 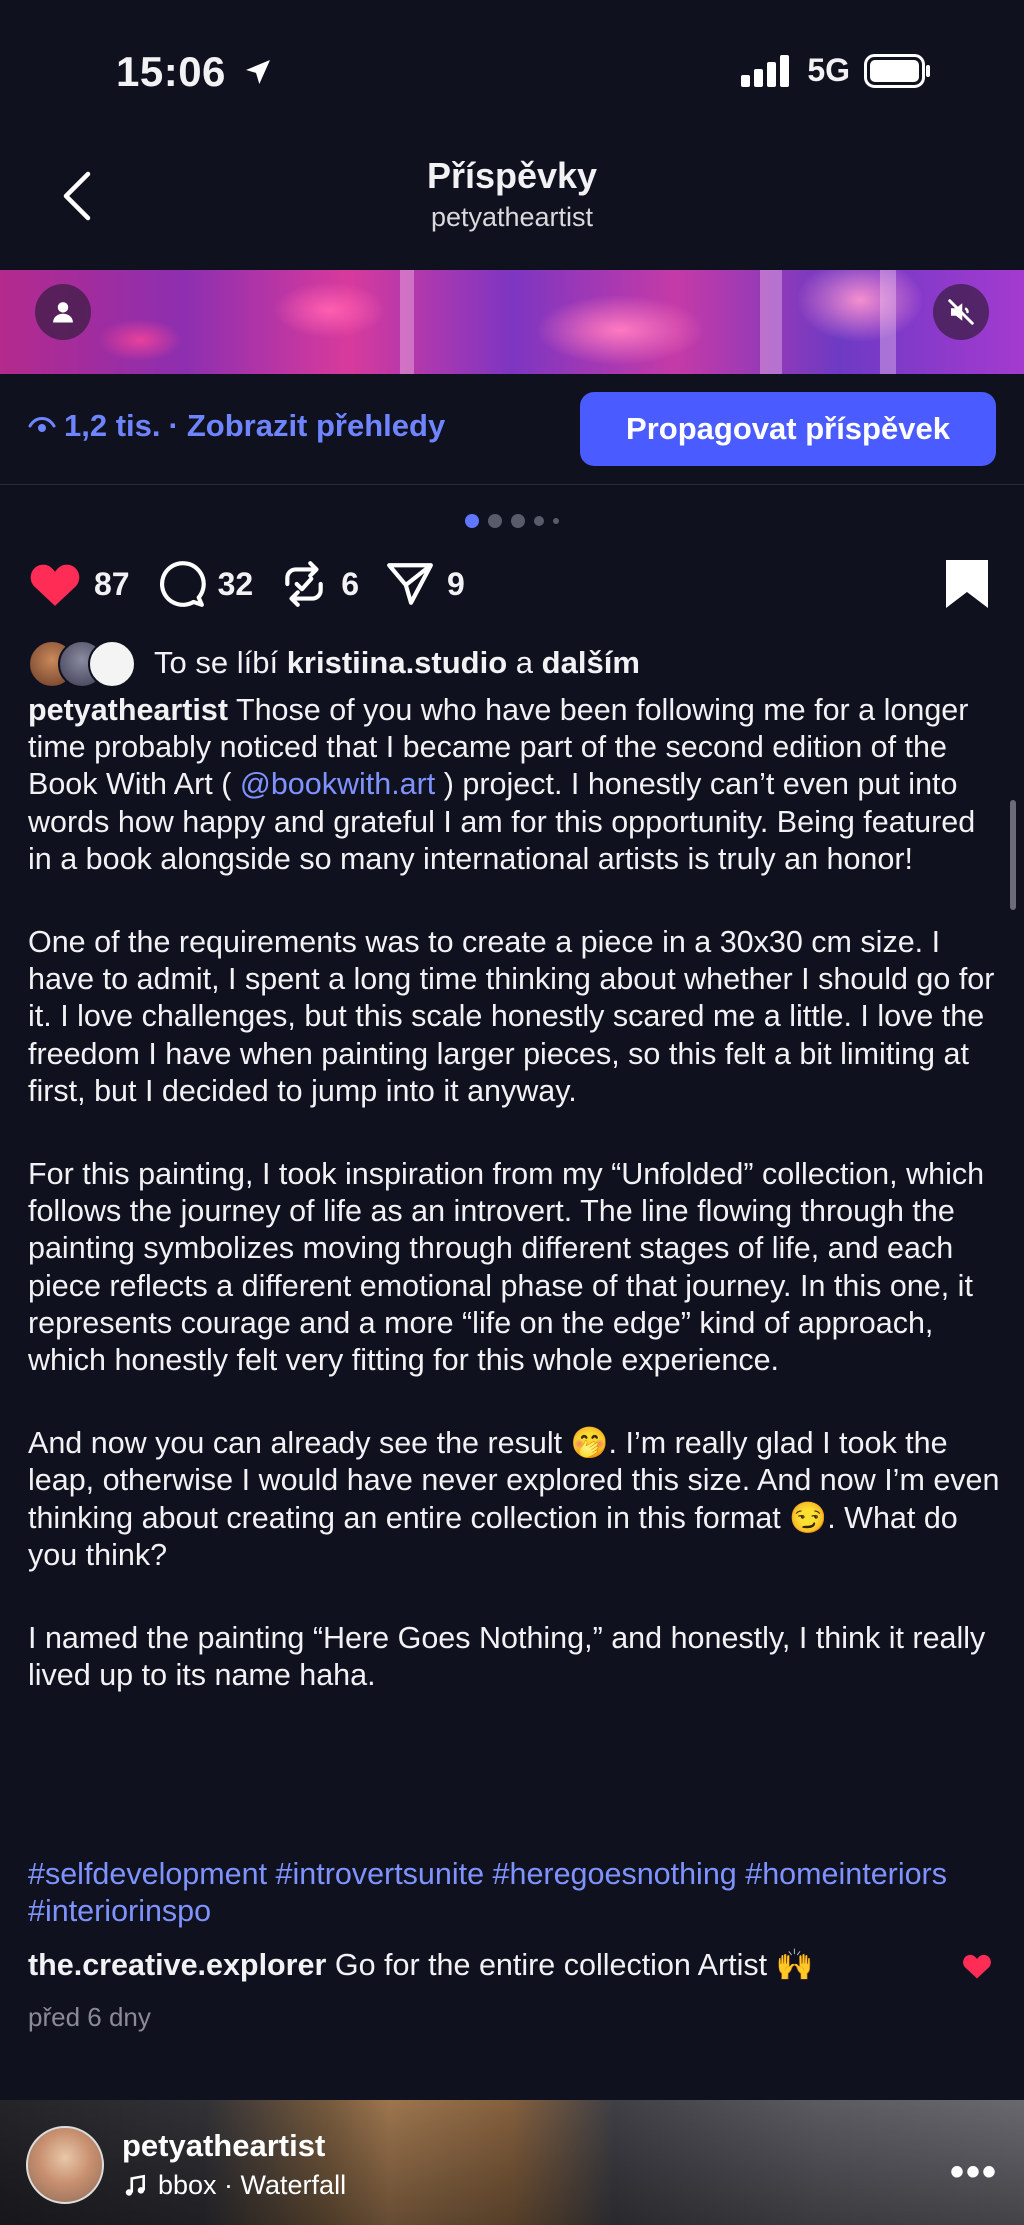 What do you see at coordinates (177, 1965) in the screenshot?
I see `comment-author: the.creative.explorer` at bounding box center [177, 1965].